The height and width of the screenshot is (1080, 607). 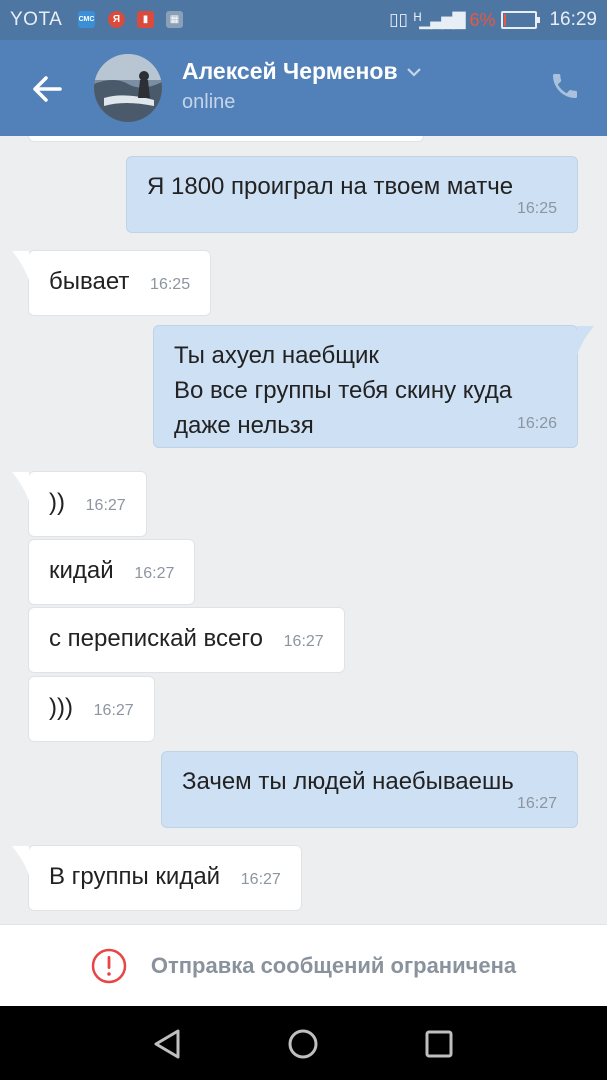 I want to click on contact-status: online, so click(x=209, y=102).